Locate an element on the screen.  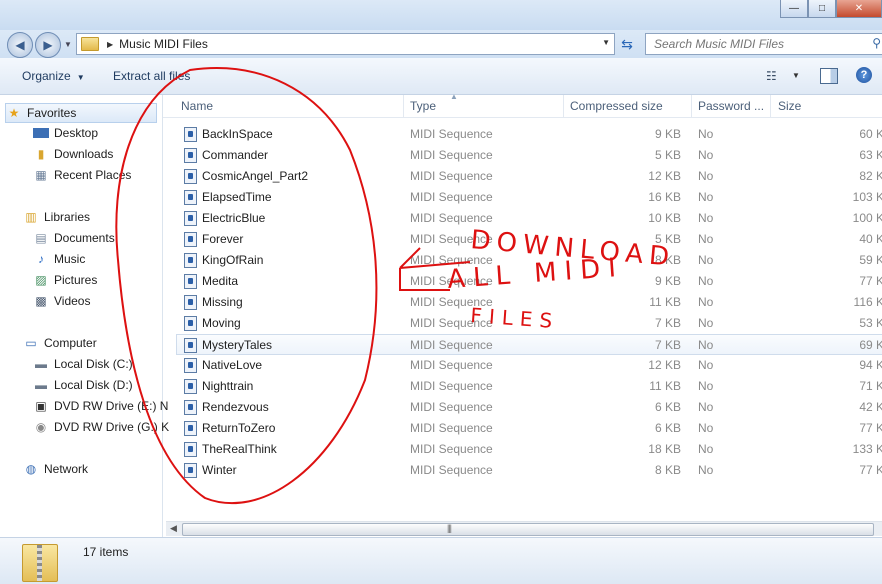
forward-button: ▶ is located at coordinates (48, 45).